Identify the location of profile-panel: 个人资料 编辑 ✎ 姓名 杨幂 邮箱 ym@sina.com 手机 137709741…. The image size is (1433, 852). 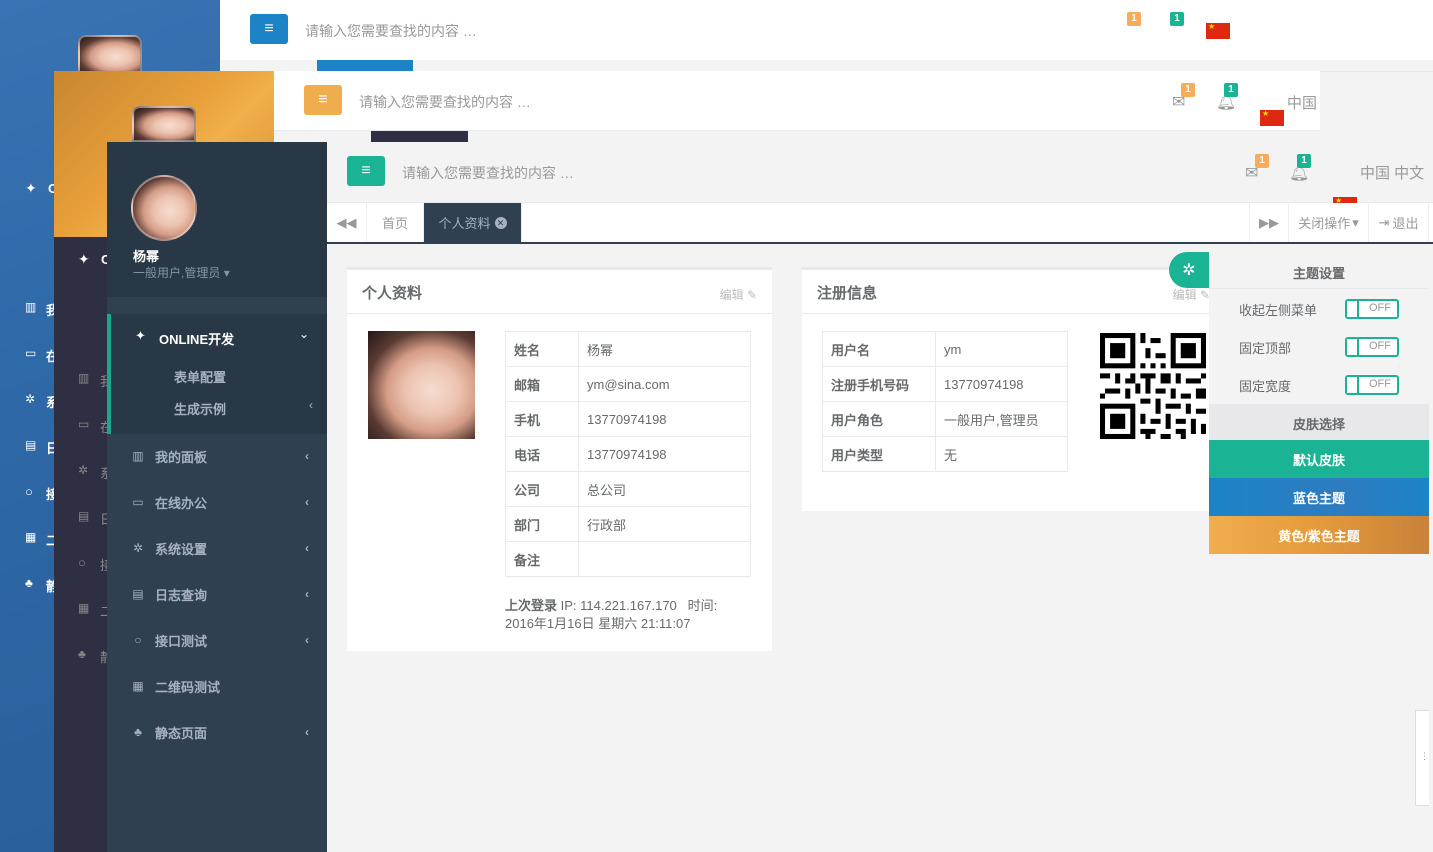
(559, 459).